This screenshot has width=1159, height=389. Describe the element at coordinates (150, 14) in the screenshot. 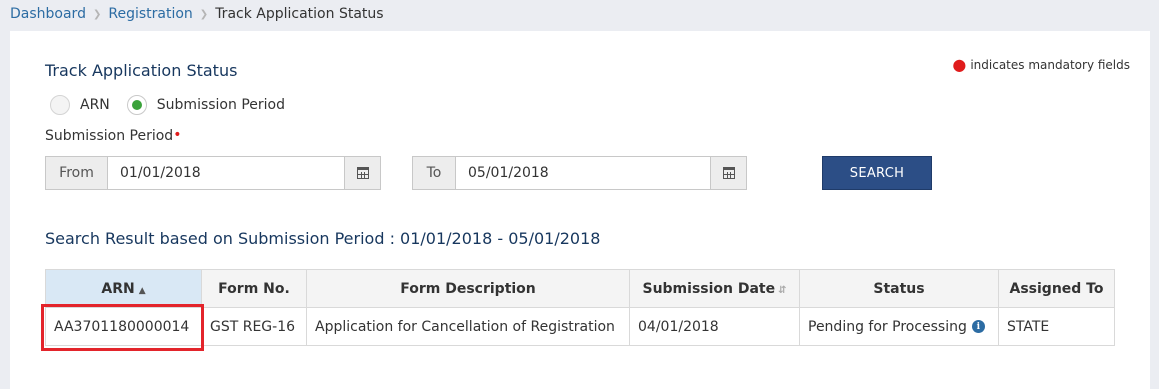

I see `breadcrumb-registration: Registration` at that location.